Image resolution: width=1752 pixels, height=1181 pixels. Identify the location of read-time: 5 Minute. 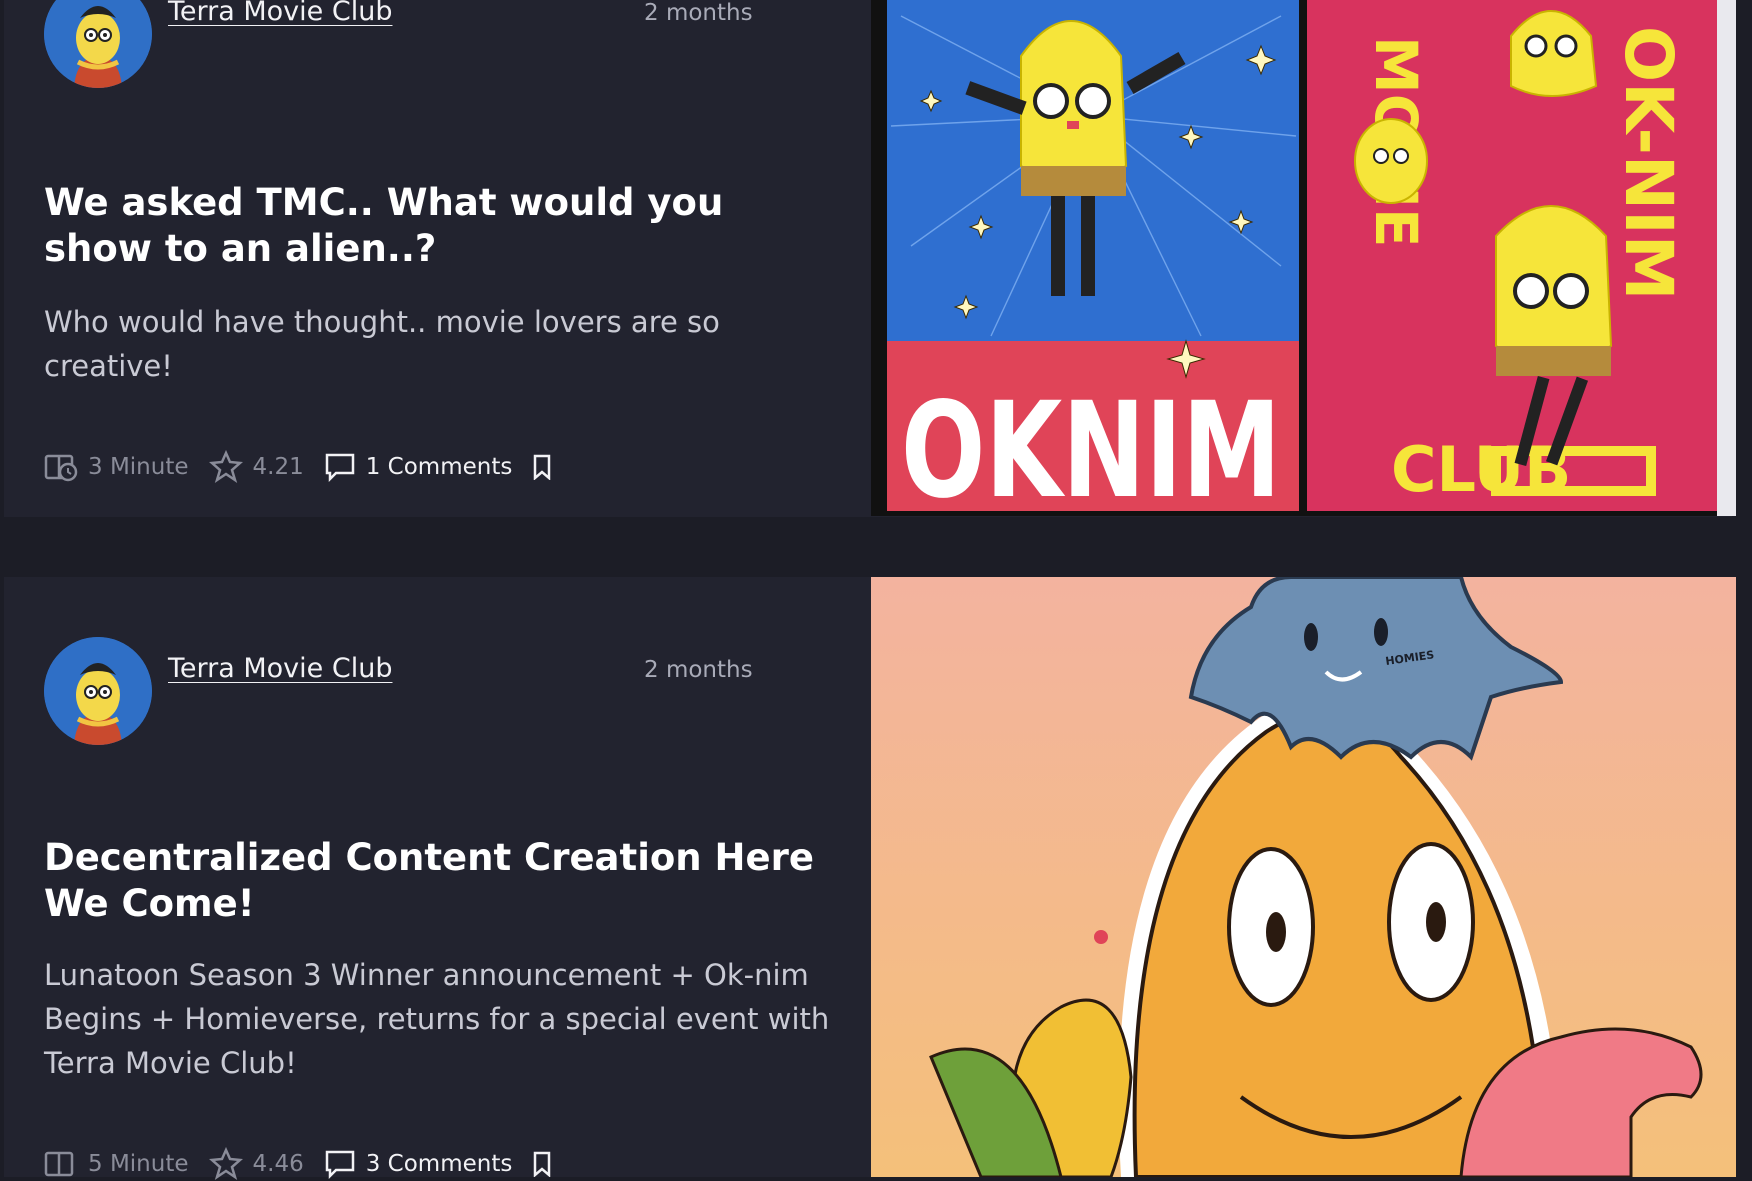
(116, 1164).